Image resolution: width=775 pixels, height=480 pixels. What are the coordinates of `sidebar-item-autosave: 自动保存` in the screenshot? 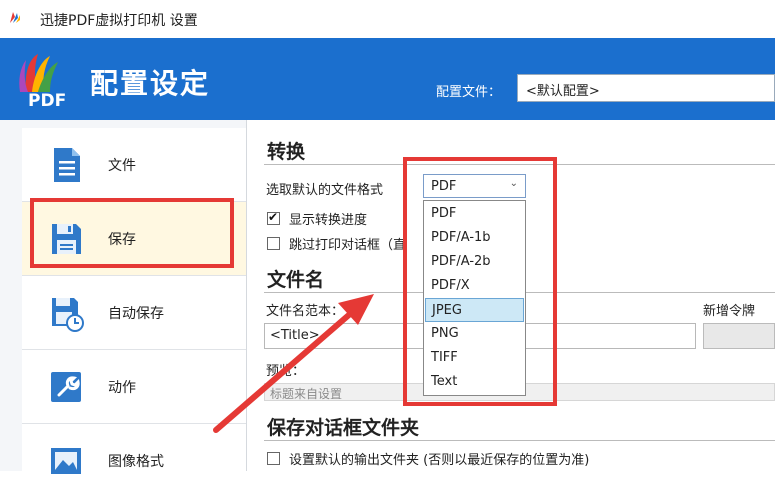 It's located at (134, 313).